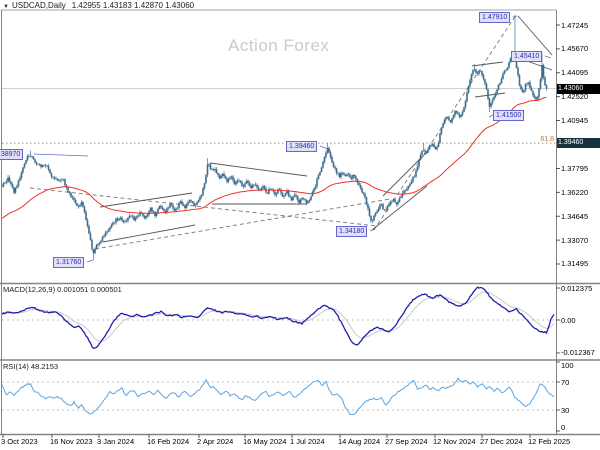  What do you see at coordinates (578, 143) in the screenshot?
I see `fib-price-badge: 1.39460` at bounding box center [578, 143].